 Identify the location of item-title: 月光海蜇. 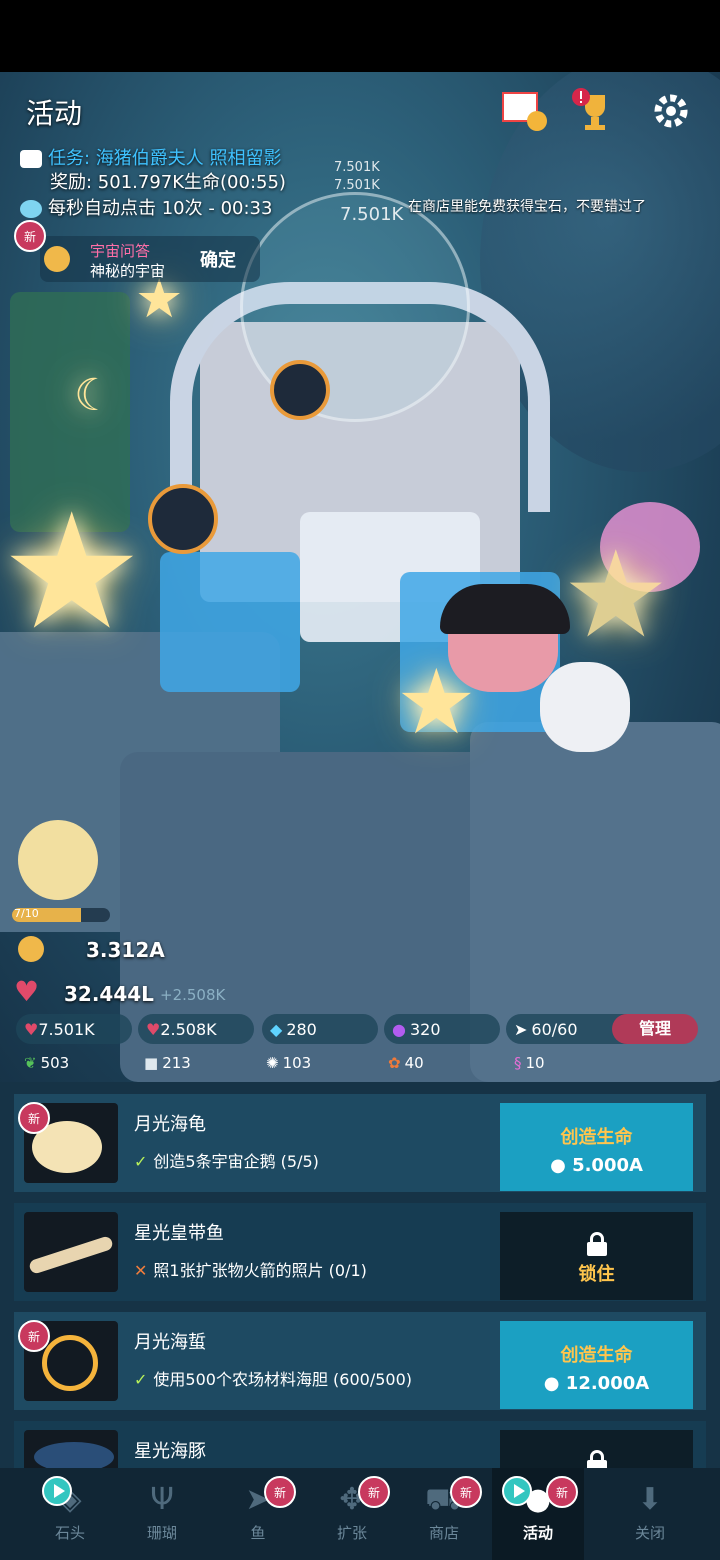
(170, 1342).